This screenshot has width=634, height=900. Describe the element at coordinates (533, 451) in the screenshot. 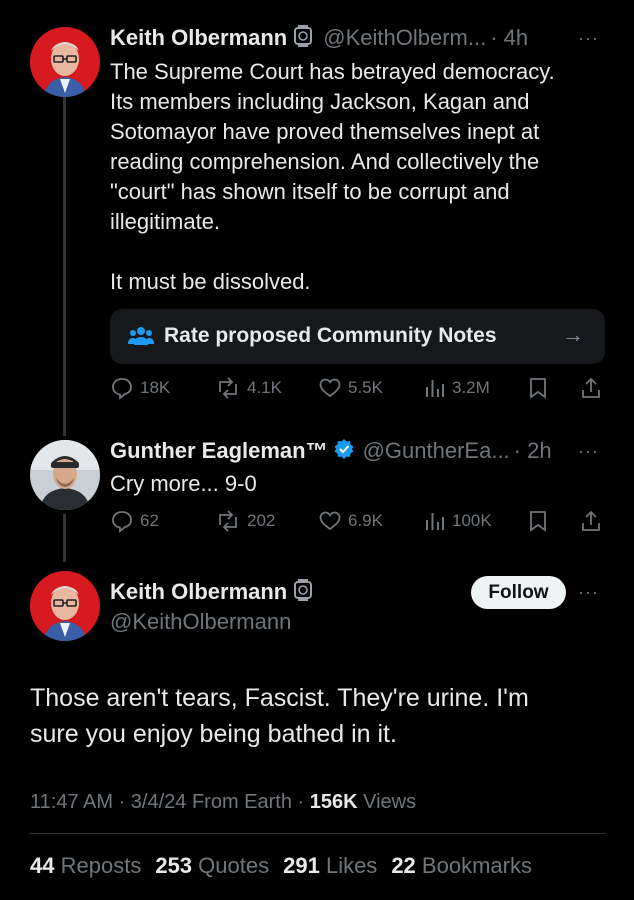

I see `tweet2-timestamp: · 2h` at that location.